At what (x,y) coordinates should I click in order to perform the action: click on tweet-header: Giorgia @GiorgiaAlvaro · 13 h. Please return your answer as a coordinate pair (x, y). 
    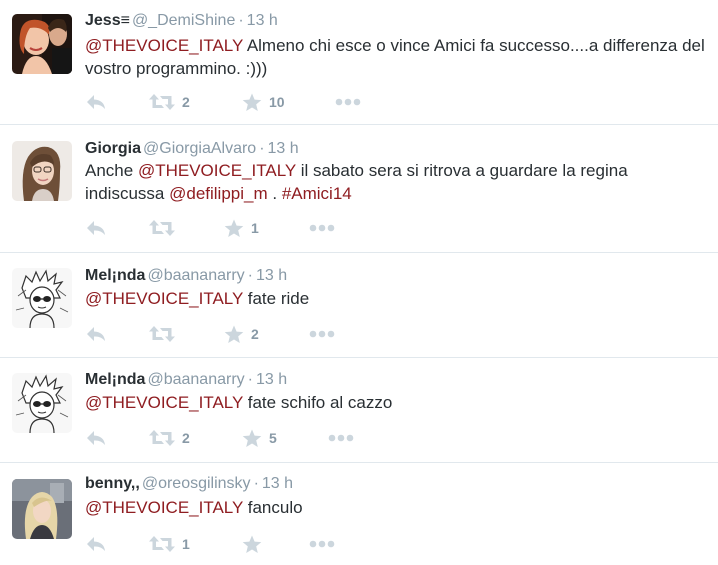
    Looking at the image, I should click on (192, 149).